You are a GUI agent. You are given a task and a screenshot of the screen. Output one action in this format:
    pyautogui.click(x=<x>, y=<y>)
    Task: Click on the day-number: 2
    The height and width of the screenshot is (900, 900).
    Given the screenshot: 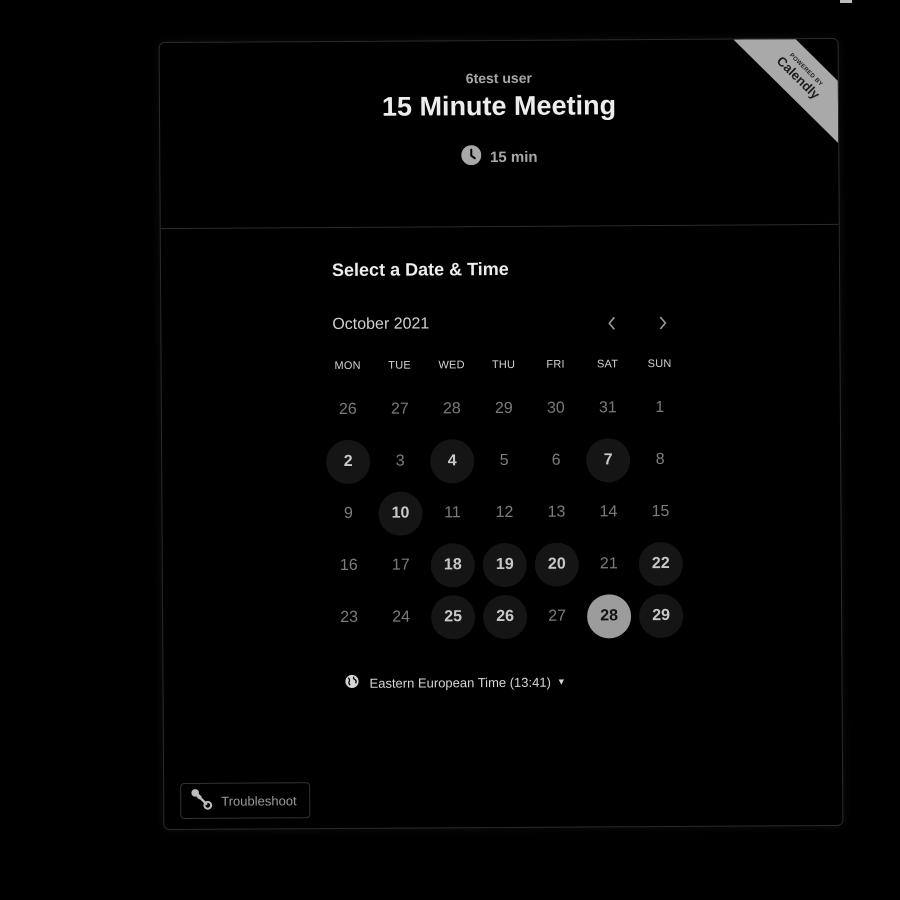 What is the action you would take?
    pyautogui.click(x=348, y=462)
    